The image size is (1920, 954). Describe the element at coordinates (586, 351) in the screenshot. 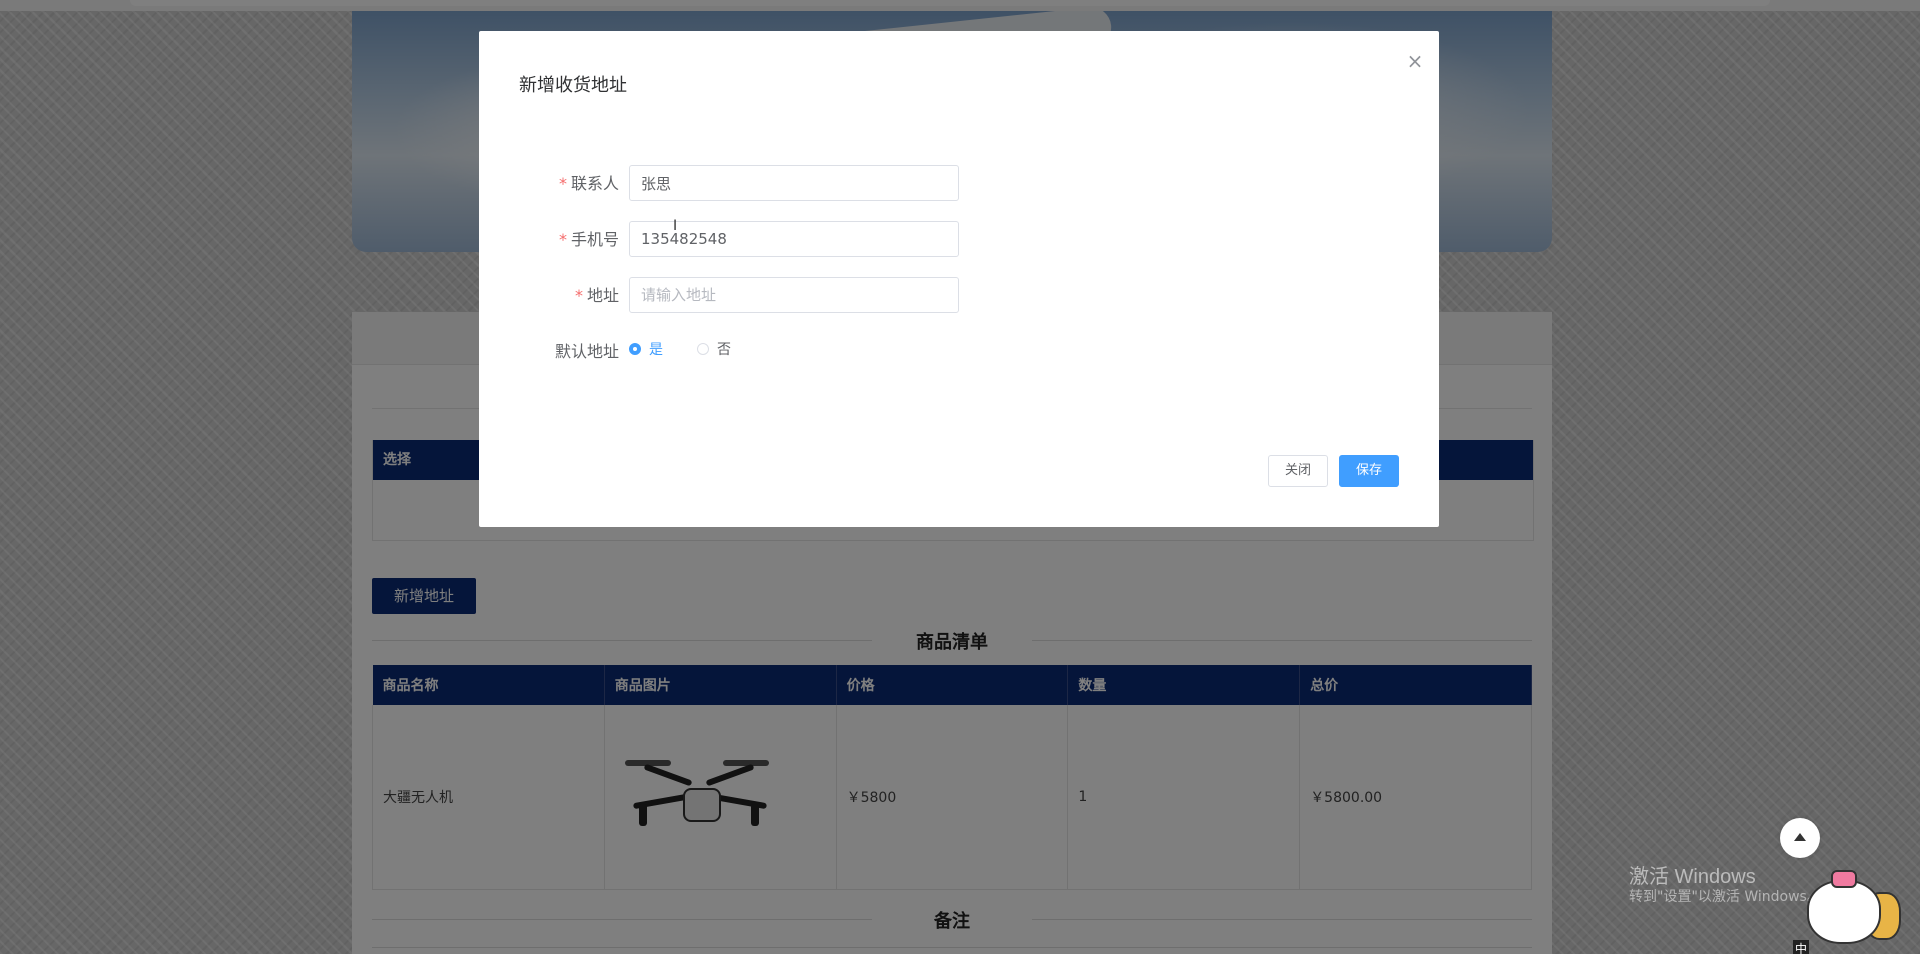

I see `default-address-label: 默认地址` at that location.